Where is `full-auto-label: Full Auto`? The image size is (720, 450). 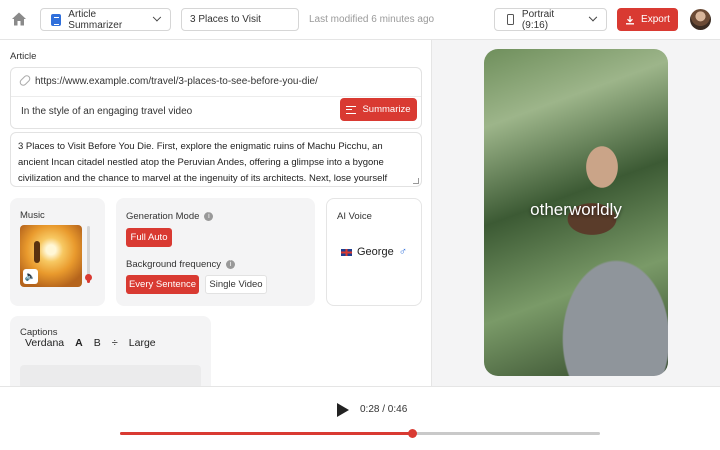
full-auto-label: Full Auto is located at coordinates (149, 237).